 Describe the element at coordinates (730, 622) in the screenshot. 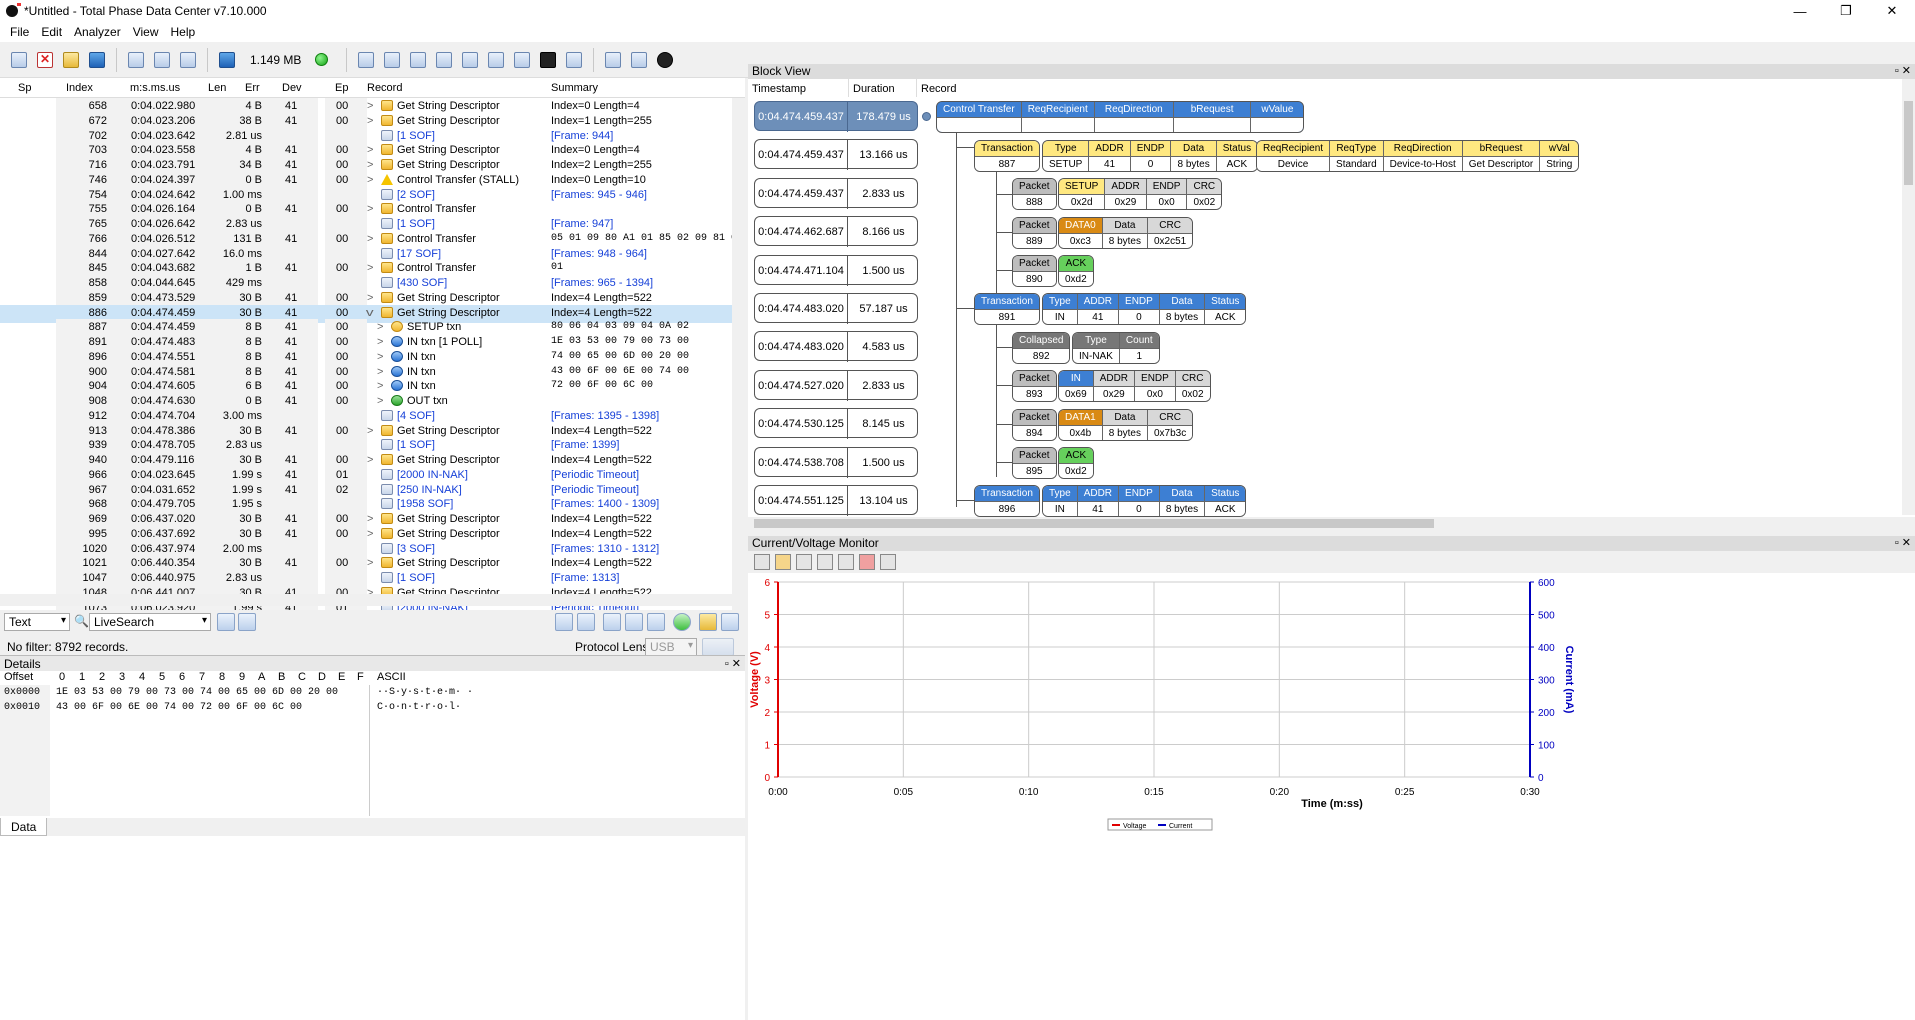

I see `clear-filter-icon` at that location.